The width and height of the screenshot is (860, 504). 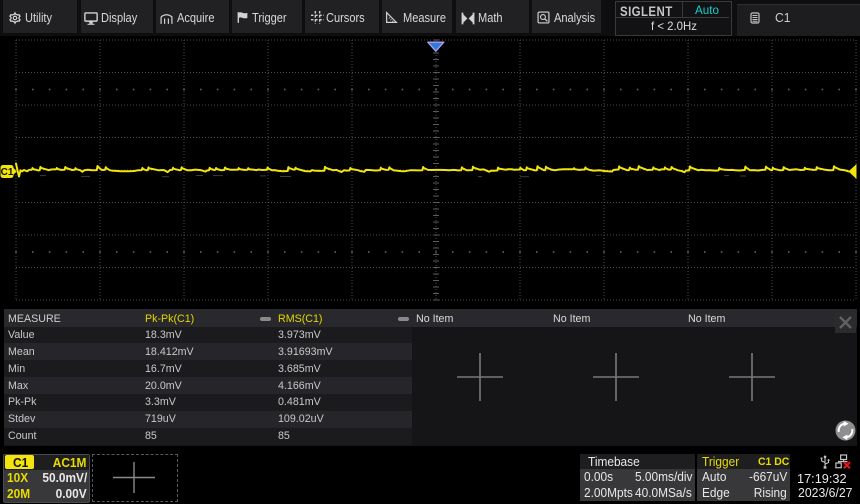 What do you see at coordinates (7, 172) in the screenshot?
I see `svg-text: C1` at bounding box center [7, 172].